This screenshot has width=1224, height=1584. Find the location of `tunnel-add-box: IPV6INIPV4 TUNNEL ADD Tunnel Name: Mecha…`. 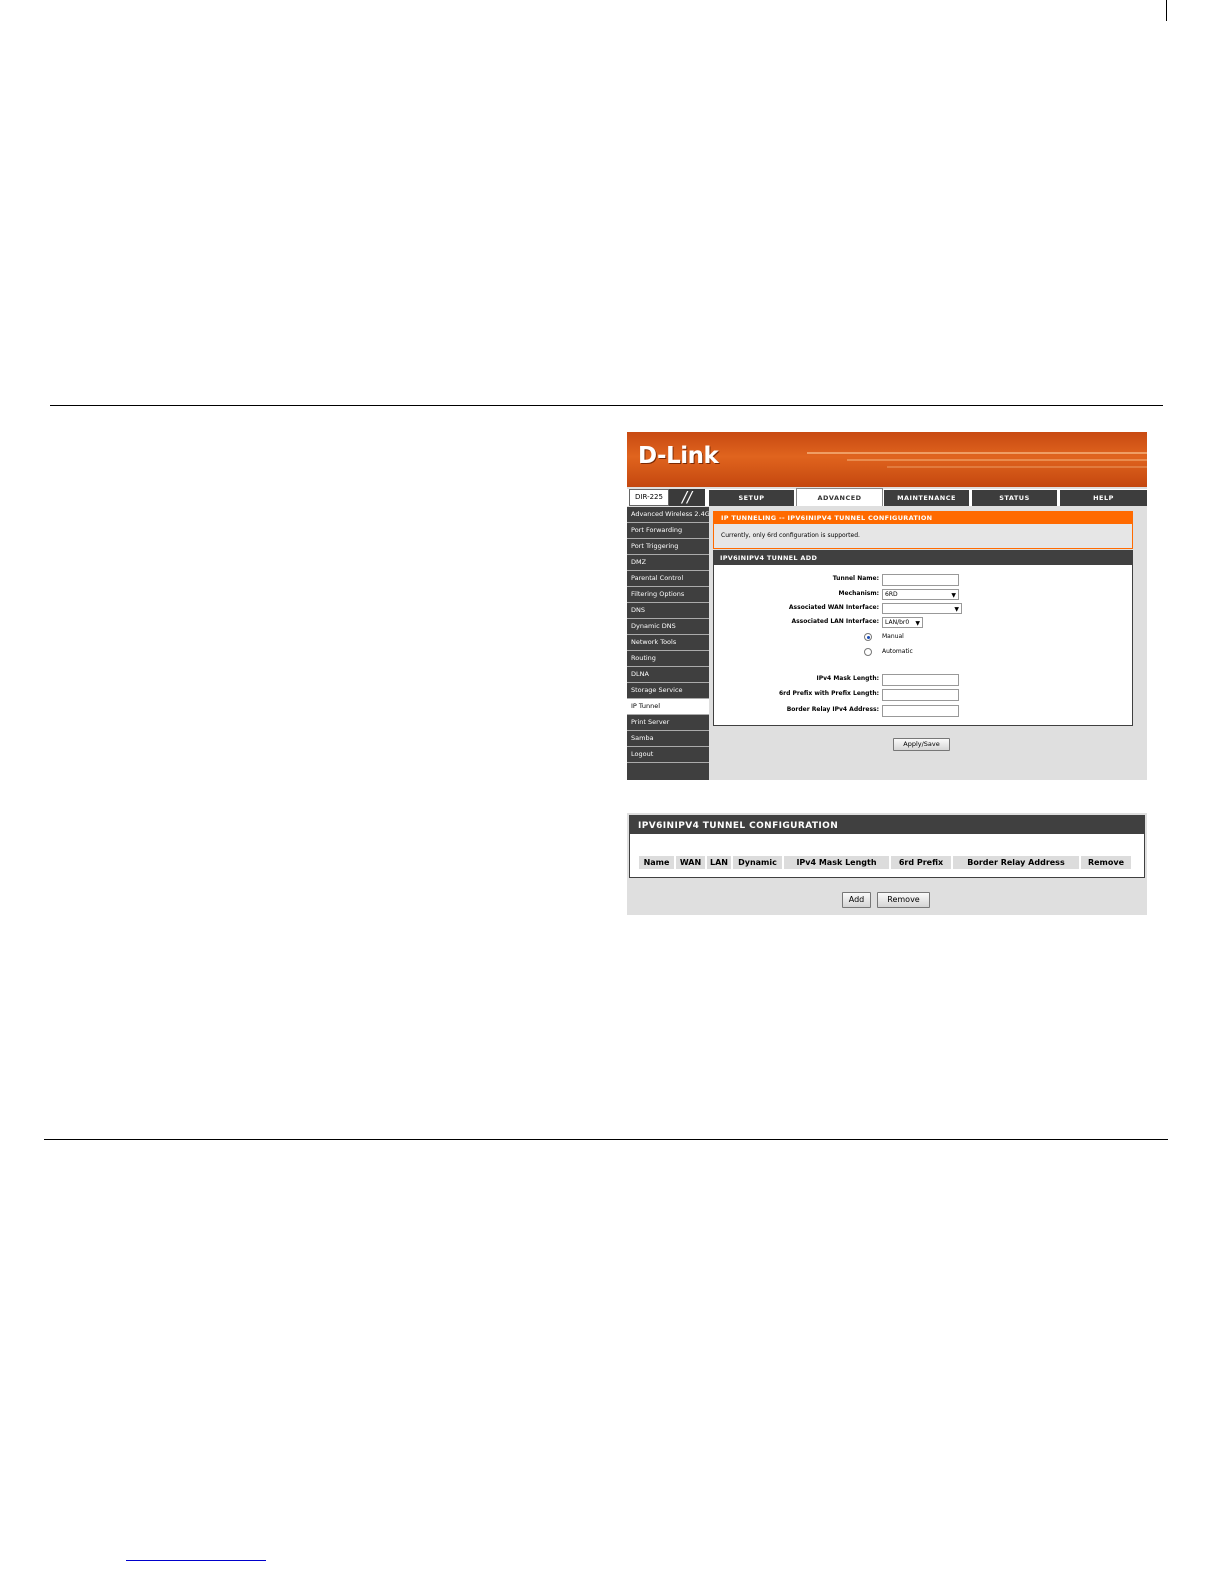

tunnel-add-box: IPV6INIPV4 TUNNEL ADD Tunnel Name: Mecha… is located at coordinates (923, 638).